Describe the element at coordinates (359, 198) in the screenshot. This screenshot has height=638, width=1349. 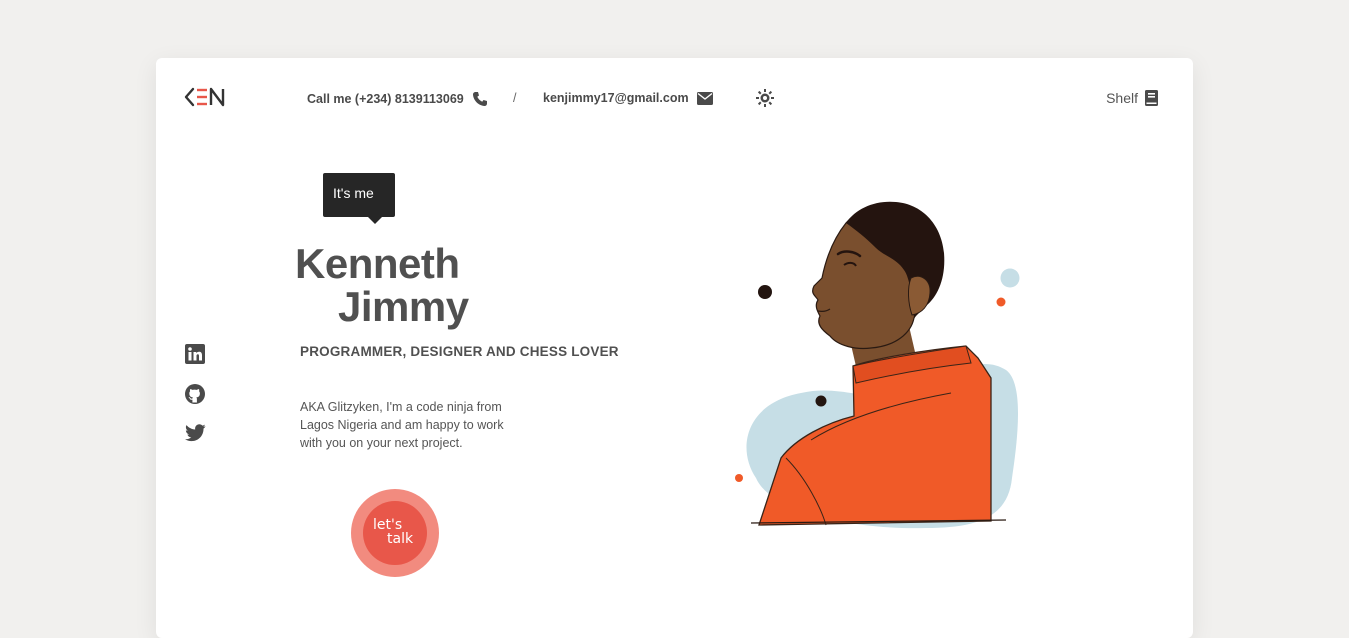
I see `its-me-tooltip: It's me` at that location.